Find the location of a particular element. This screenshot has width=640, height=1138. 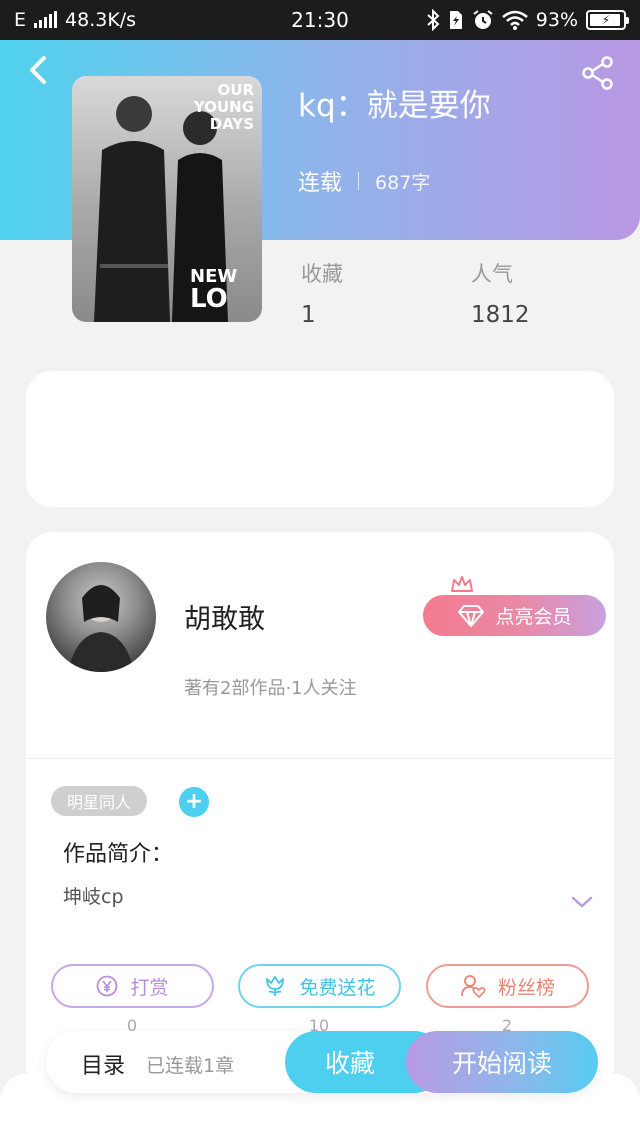

book-cover: OUR YOUNG DAYS NEW LO is located at coordinates (167, 199).